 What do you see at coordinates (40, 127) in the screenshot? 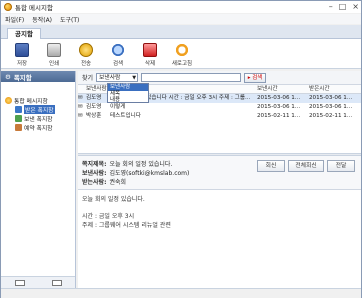
I see `tree-item-reserved: 예약 폭지함` at bounding box center [40, 127].